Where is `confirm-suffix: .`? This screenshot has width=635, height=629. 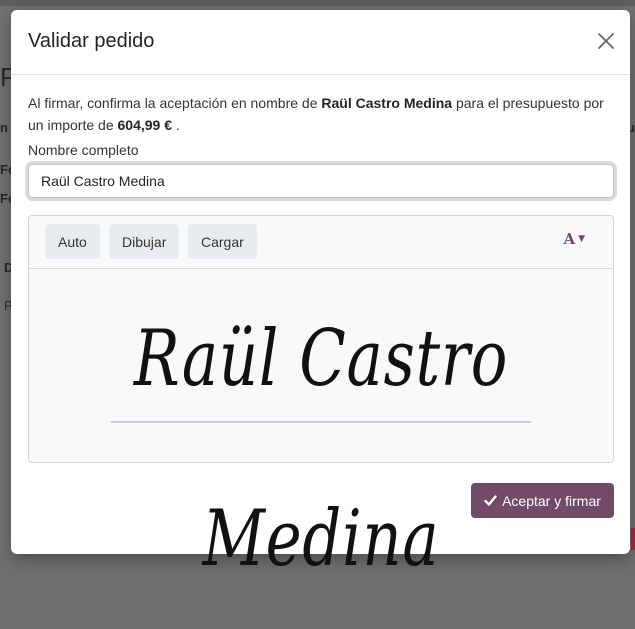 confirm-suffix: . is located at coordinates (177, 125).